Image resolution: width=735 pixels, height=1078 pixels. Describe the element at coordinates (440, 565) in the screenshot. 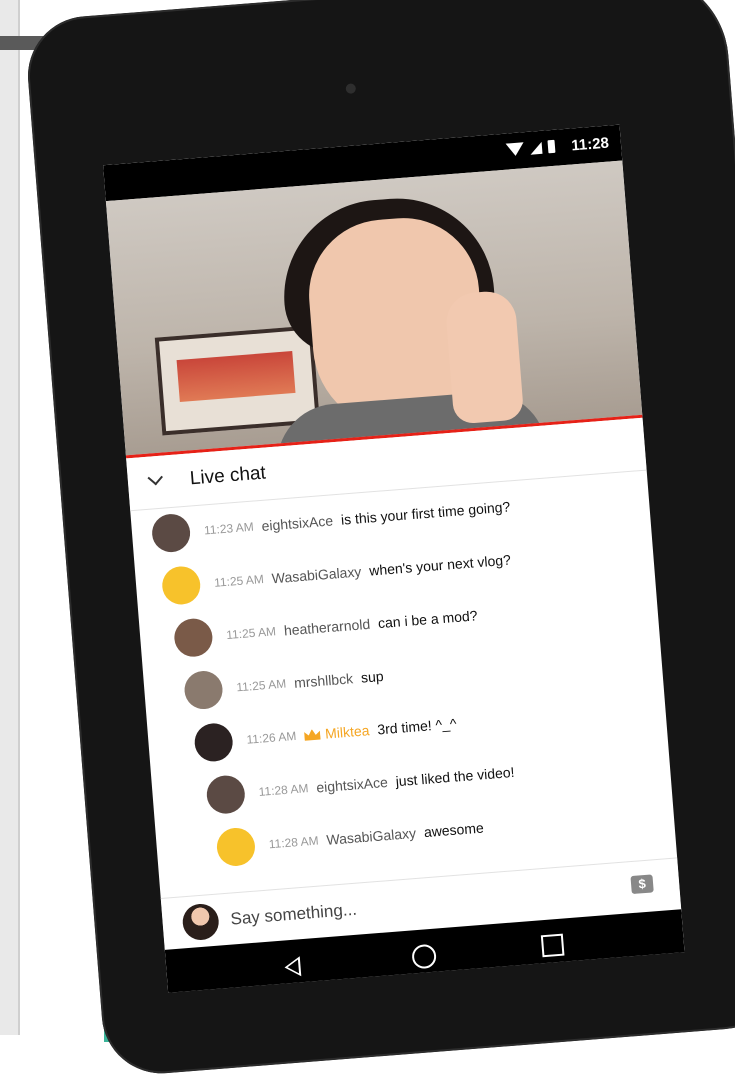

I see `message-text: when's your next vlog?` at that location.